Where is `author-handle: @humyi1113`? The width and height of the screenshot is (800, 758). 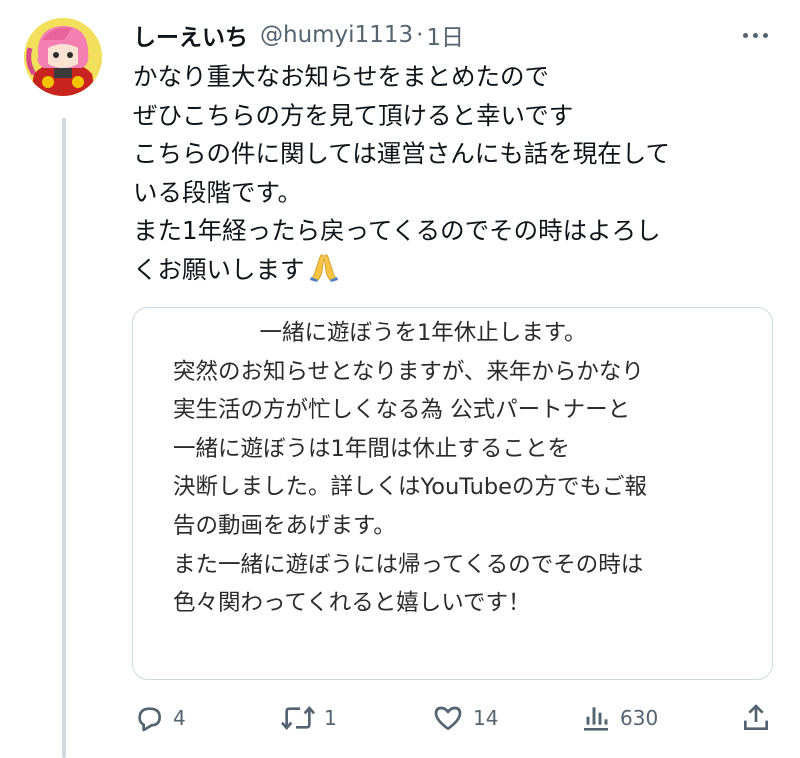
author-handle: @humyi1113 is located at coordinates (336, 35).